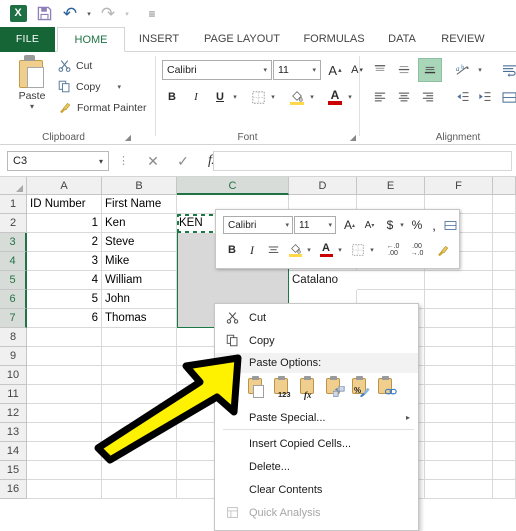  What do you see at coordinates (459, 186) in the screenshot?
I see `column-header-f: F` at bounding box center [459, 186].